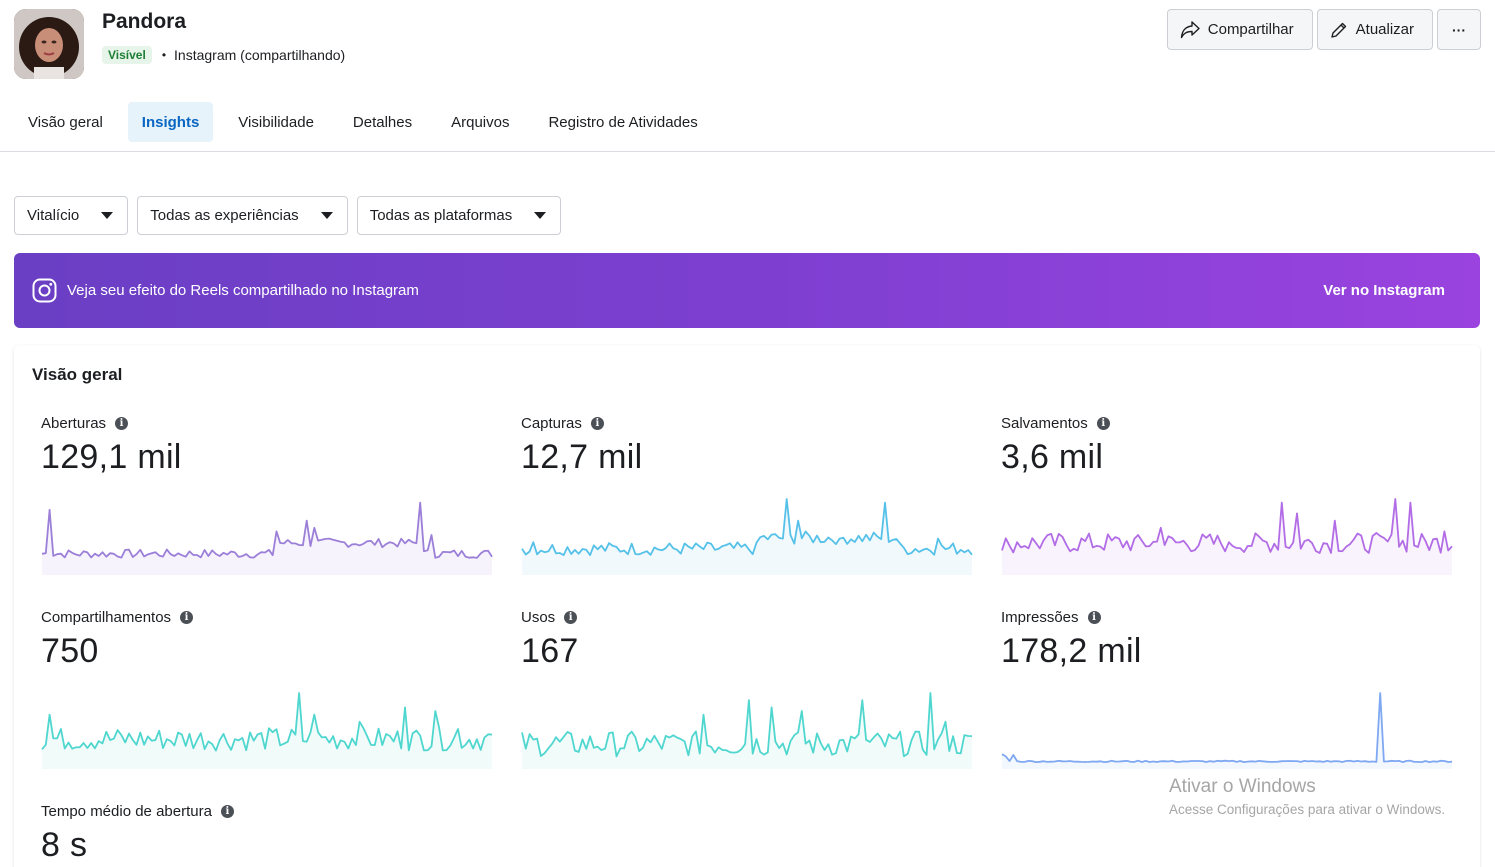  I want to click on platform-text: Instagram (compartilhando), so click(260, 55).